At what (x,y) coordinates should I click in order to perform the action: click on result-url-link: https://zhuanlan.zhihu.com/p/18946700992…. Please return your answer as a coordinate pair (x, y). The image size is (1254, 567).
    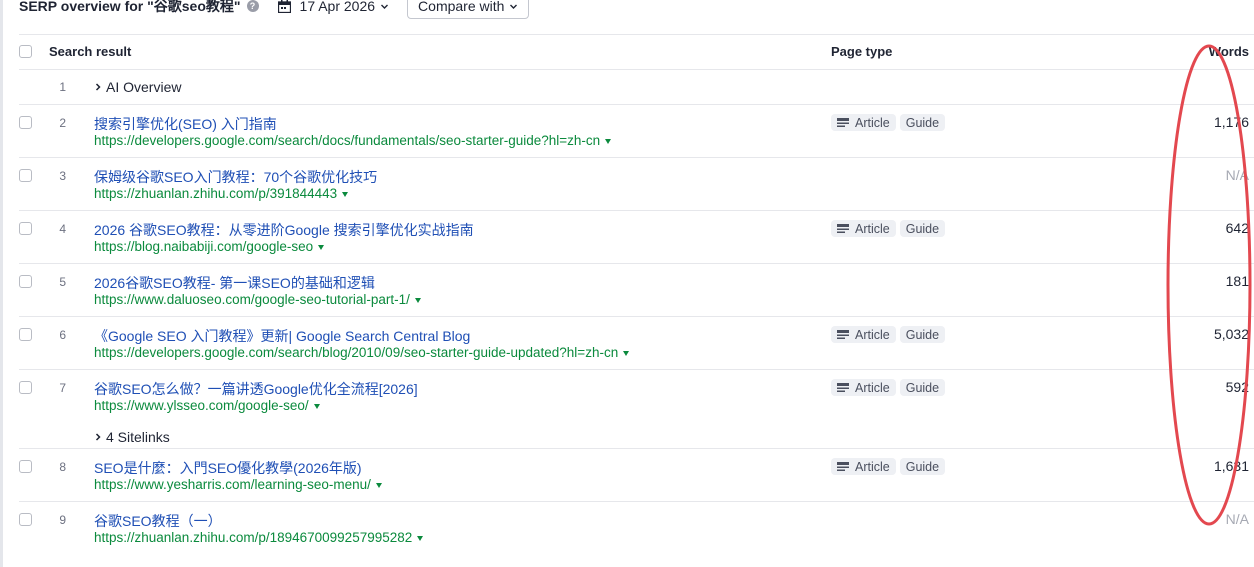
    Looking at the image, I should click on (259, 537).